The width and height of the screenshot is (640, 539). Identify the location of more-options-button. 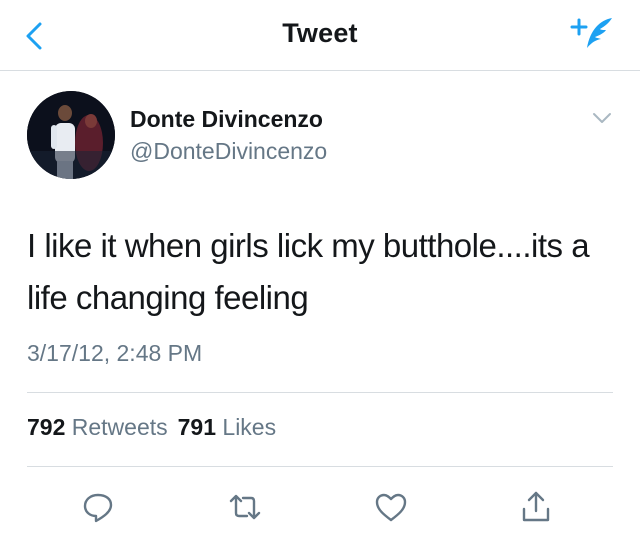
(602, 118).